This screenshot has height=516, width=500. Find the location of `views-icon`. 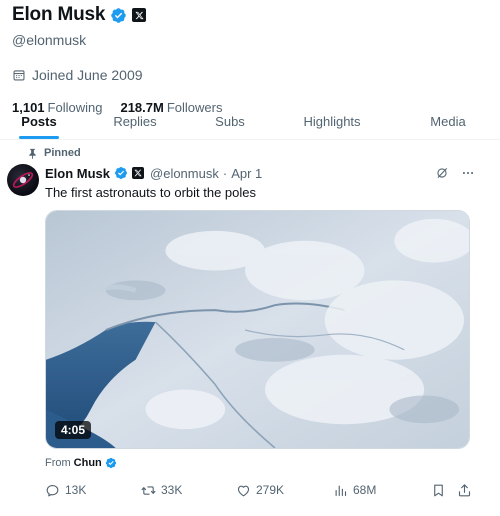

views-icon is located at coordinates (341, 490).